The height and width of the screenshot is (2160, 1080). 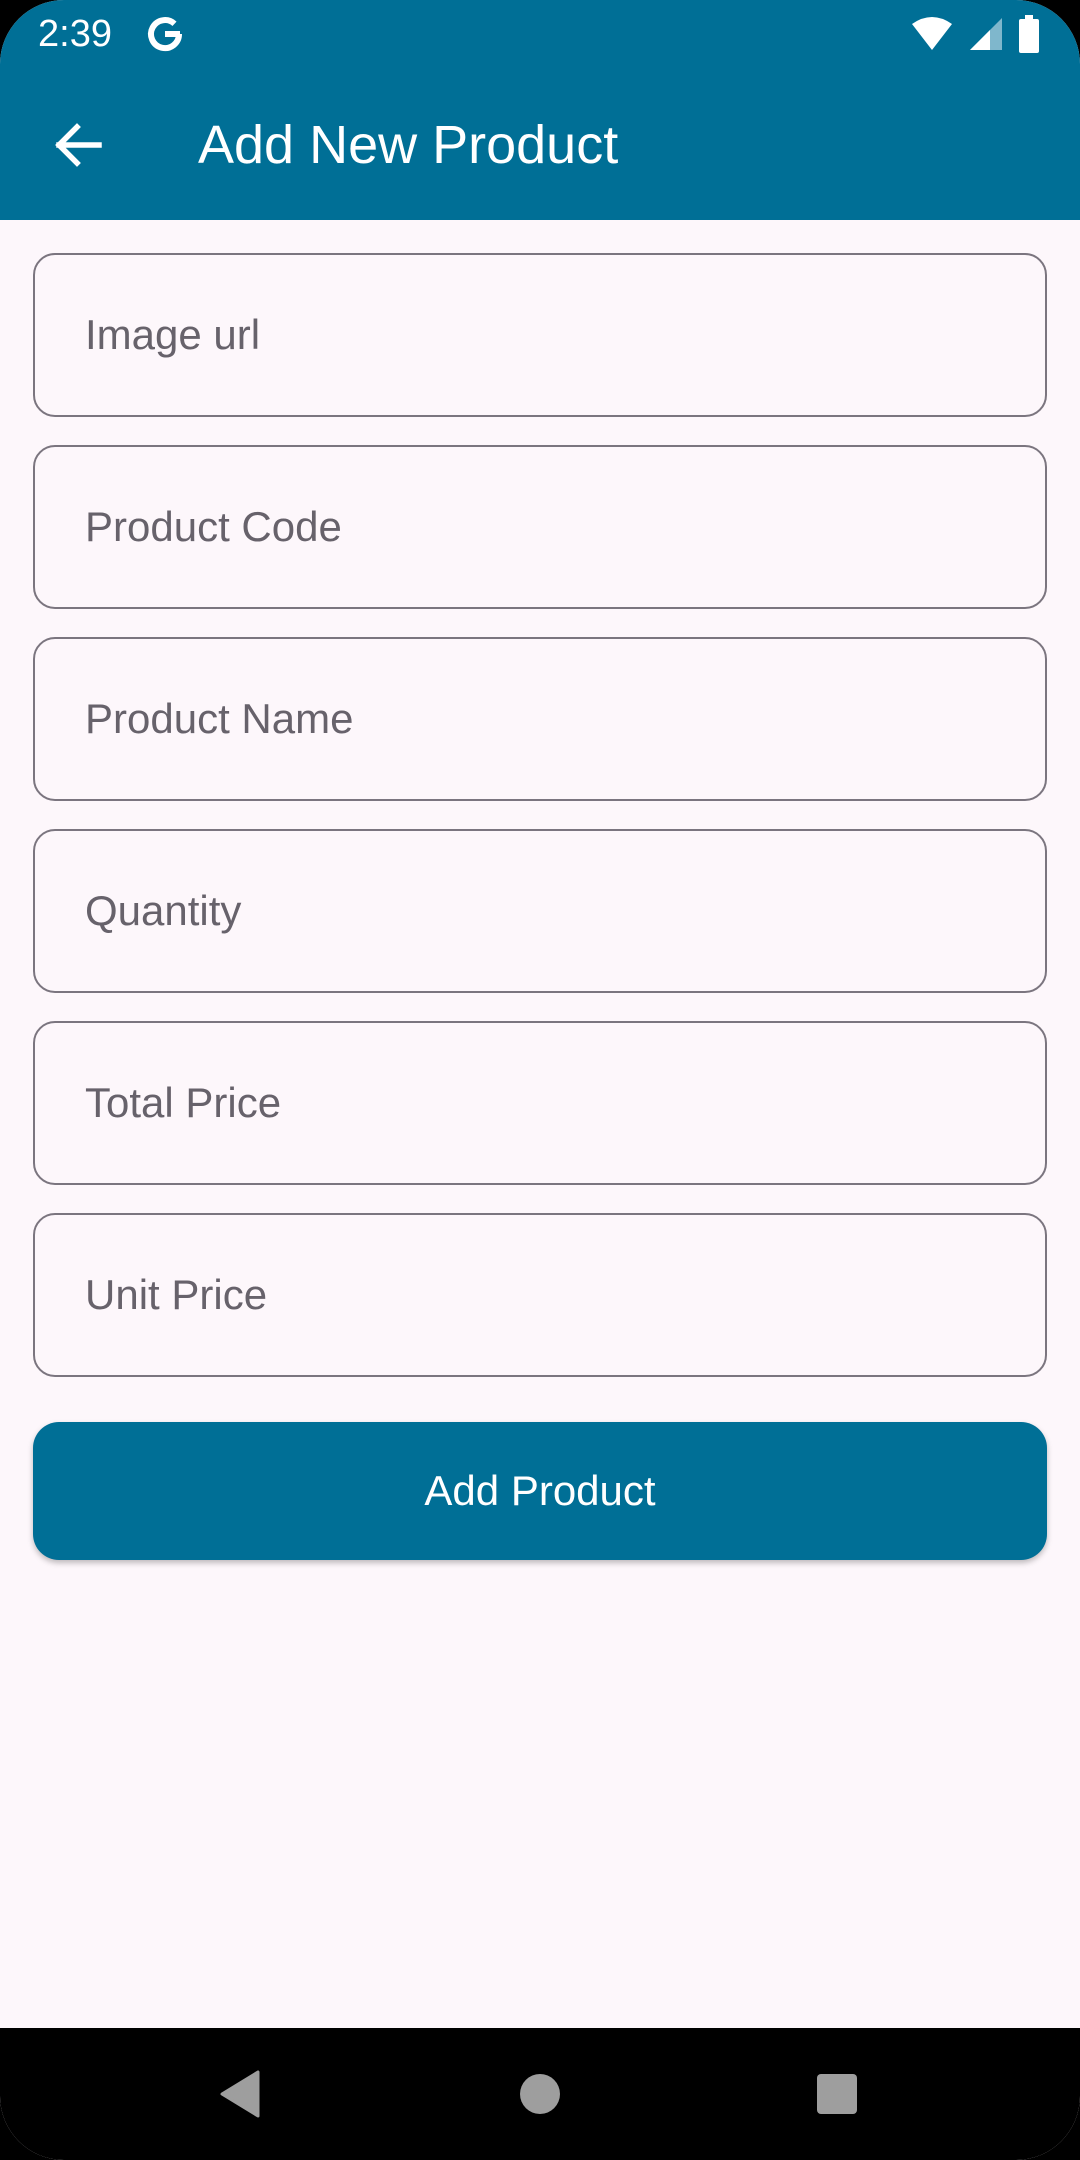 I want to click on back-button, so click(x=77, y=145).